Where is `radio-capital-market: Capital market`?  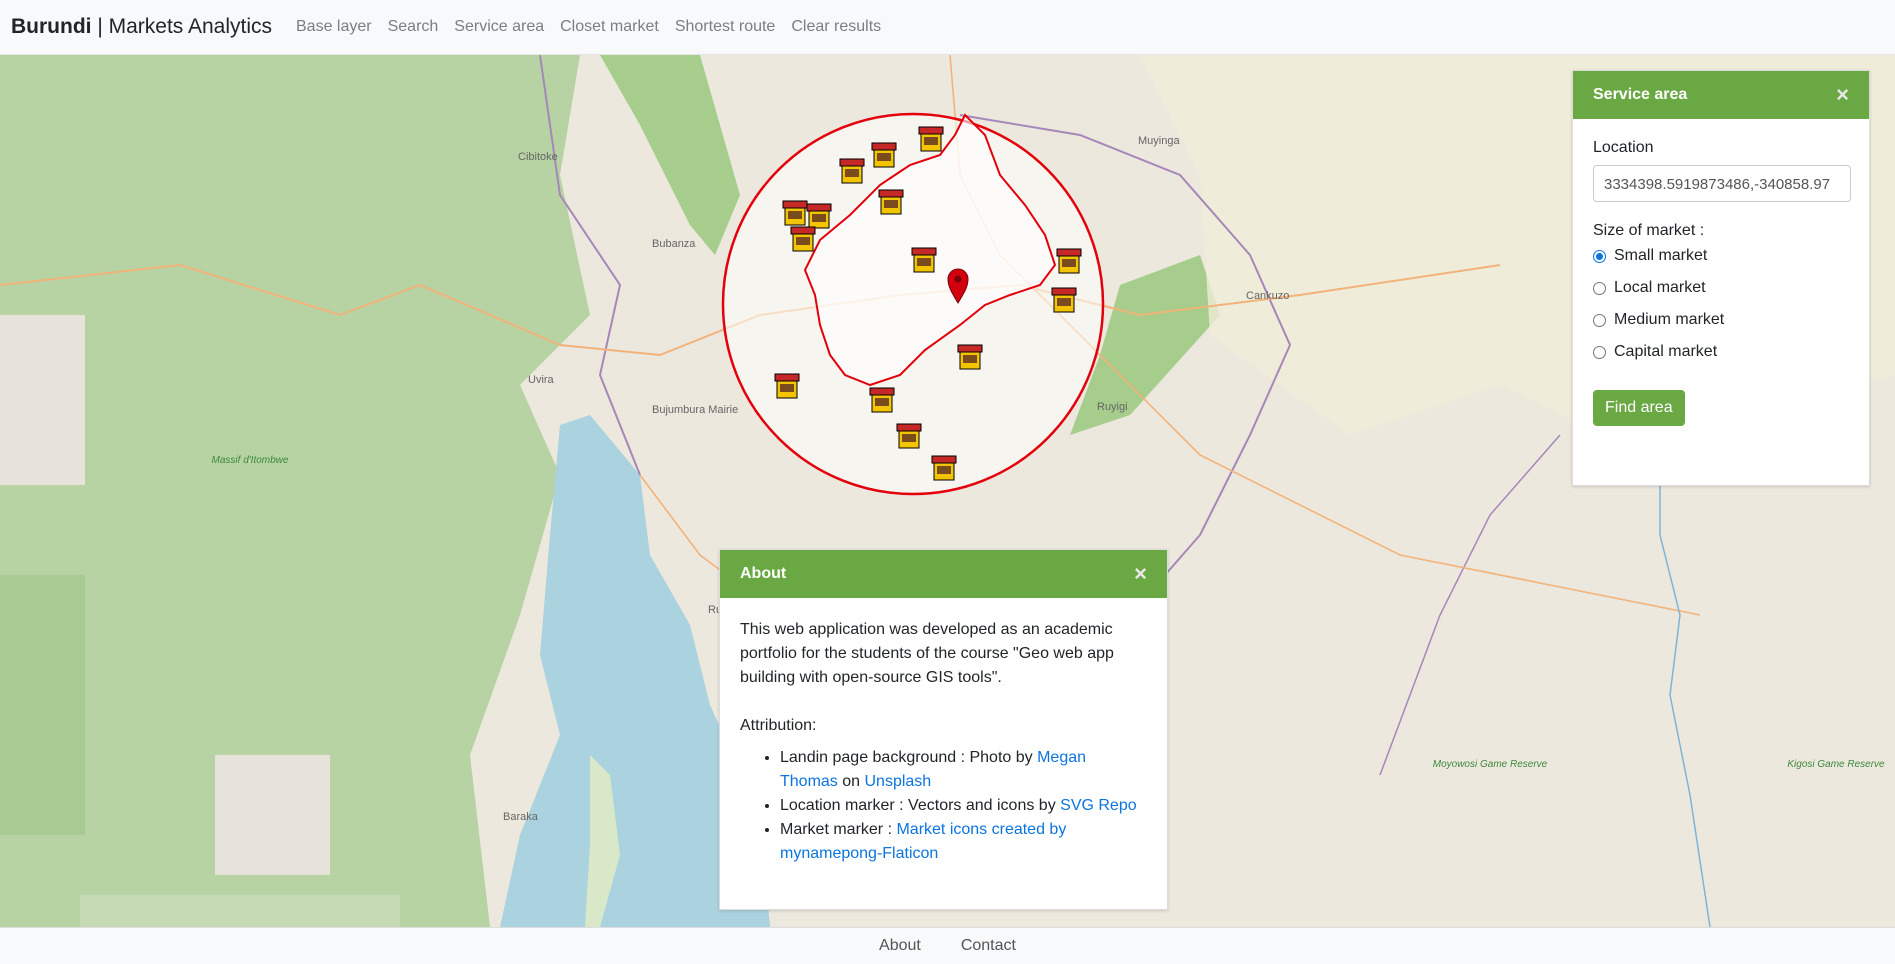
radio-capital-market: Capital market is located at coordinates (1721, 352).